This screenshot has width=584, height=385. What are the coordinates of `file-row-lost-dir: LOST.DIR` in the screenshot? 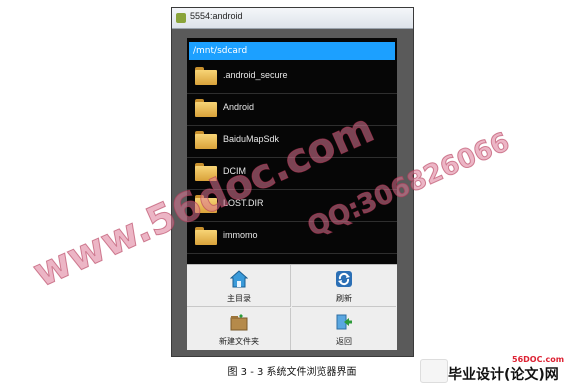 It's located at (292, 206).